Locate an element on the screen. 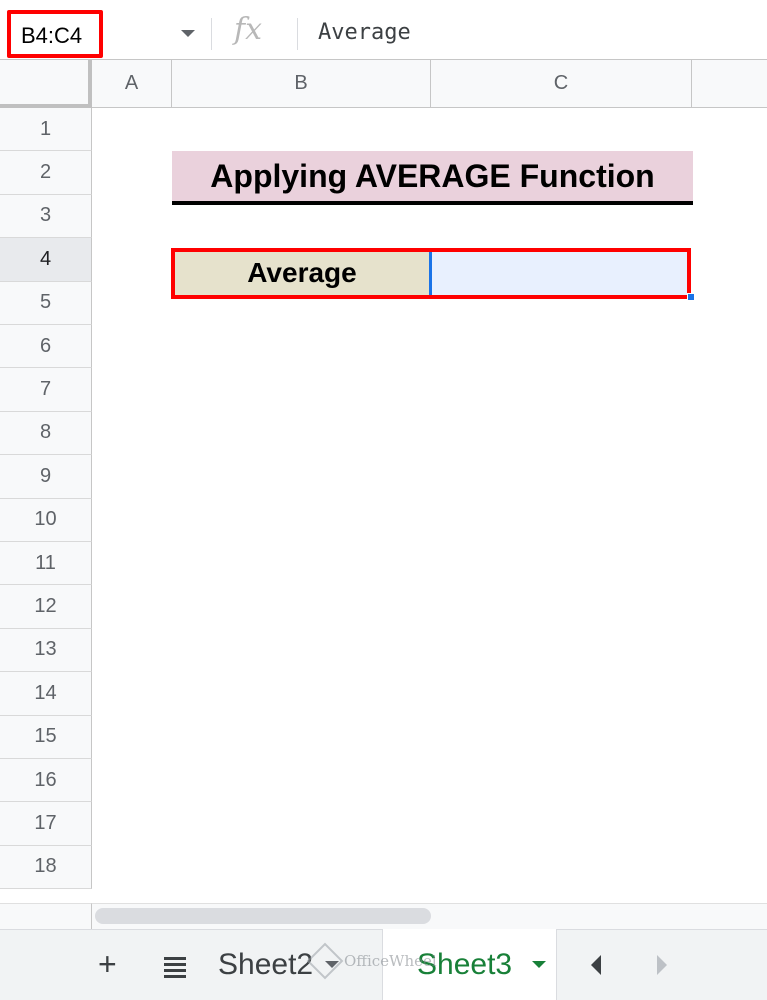 This screenshot has width=767, height=1000. row-header-13: 13 is located at coordinates (46, 650).